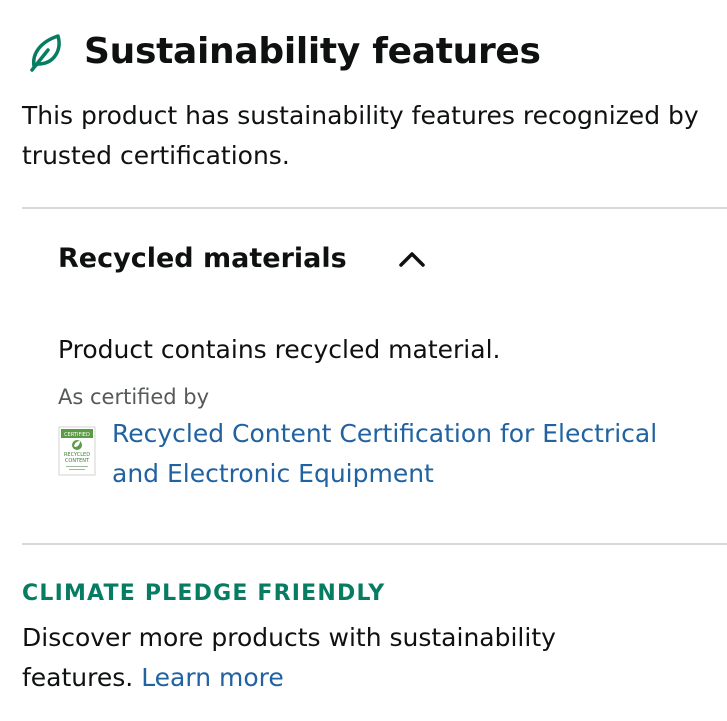 Image resolution: width=727 pixels, height=721 pixels. Describe the element at coordinates (134, 397) in the screenshot. I see `certified-by-label: As certified by` at that location.